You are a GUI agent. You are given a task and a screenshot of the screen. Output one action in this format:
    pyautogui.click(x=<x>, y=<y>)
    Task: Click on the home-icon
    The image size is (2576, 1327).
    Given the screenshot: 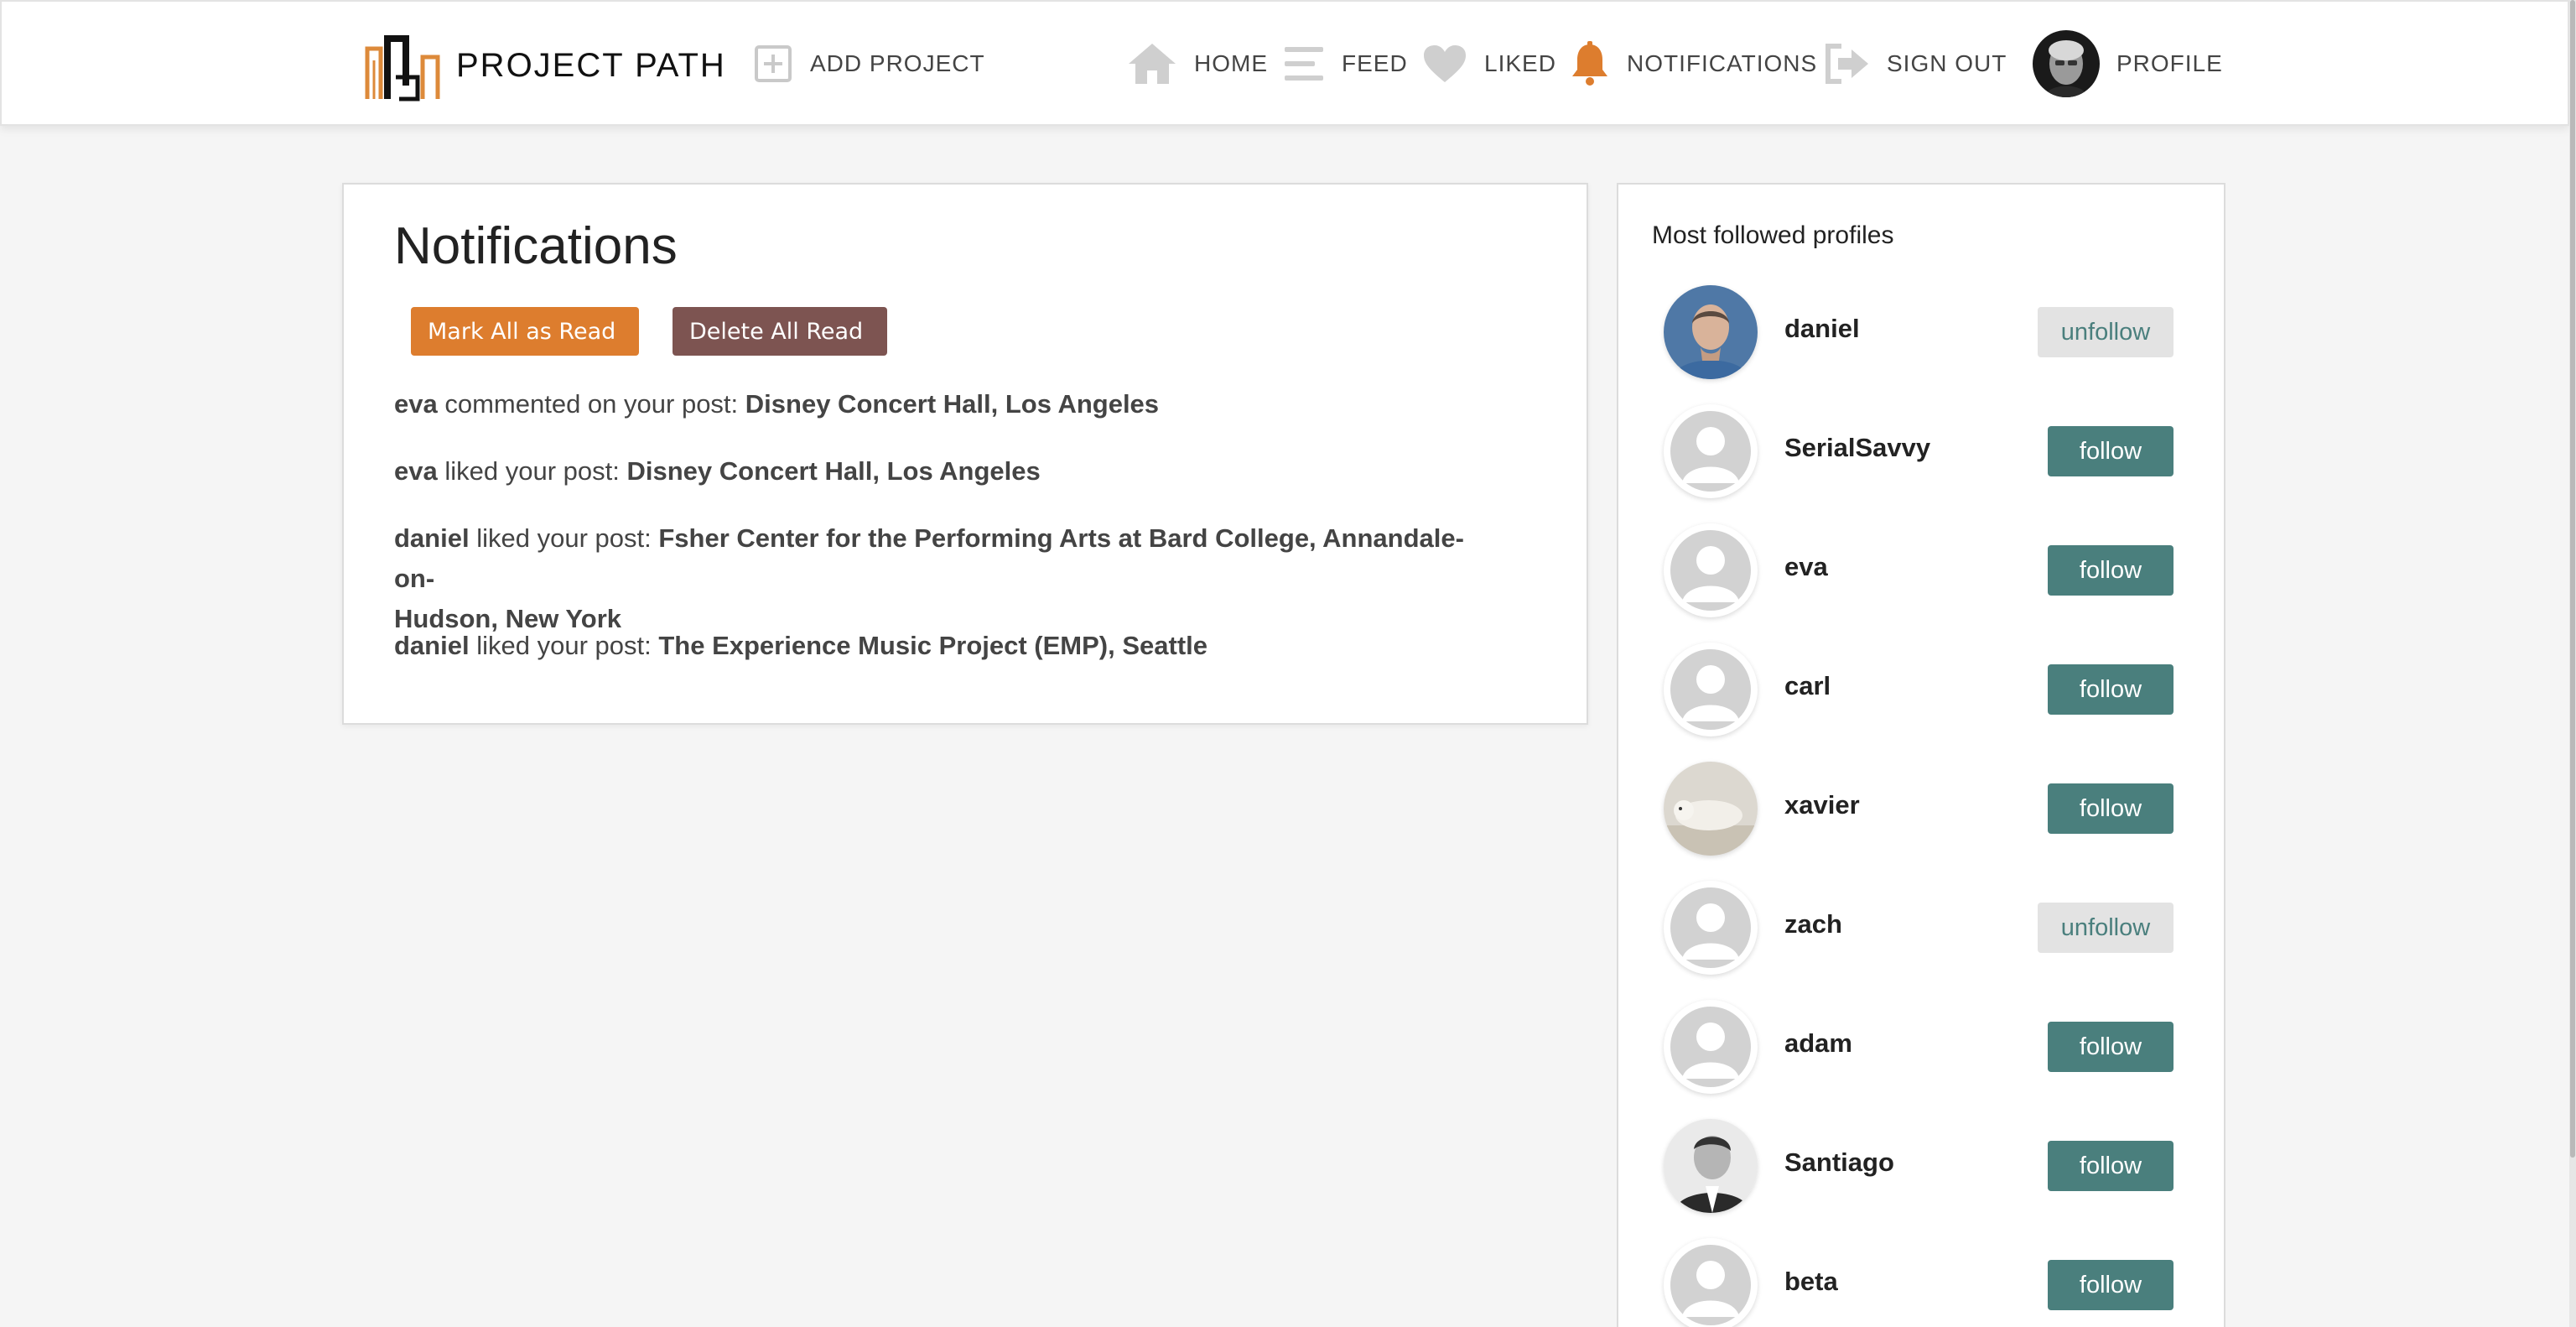 What is the action you would take?
    pyautogui.click(x=1152, y=64)
    